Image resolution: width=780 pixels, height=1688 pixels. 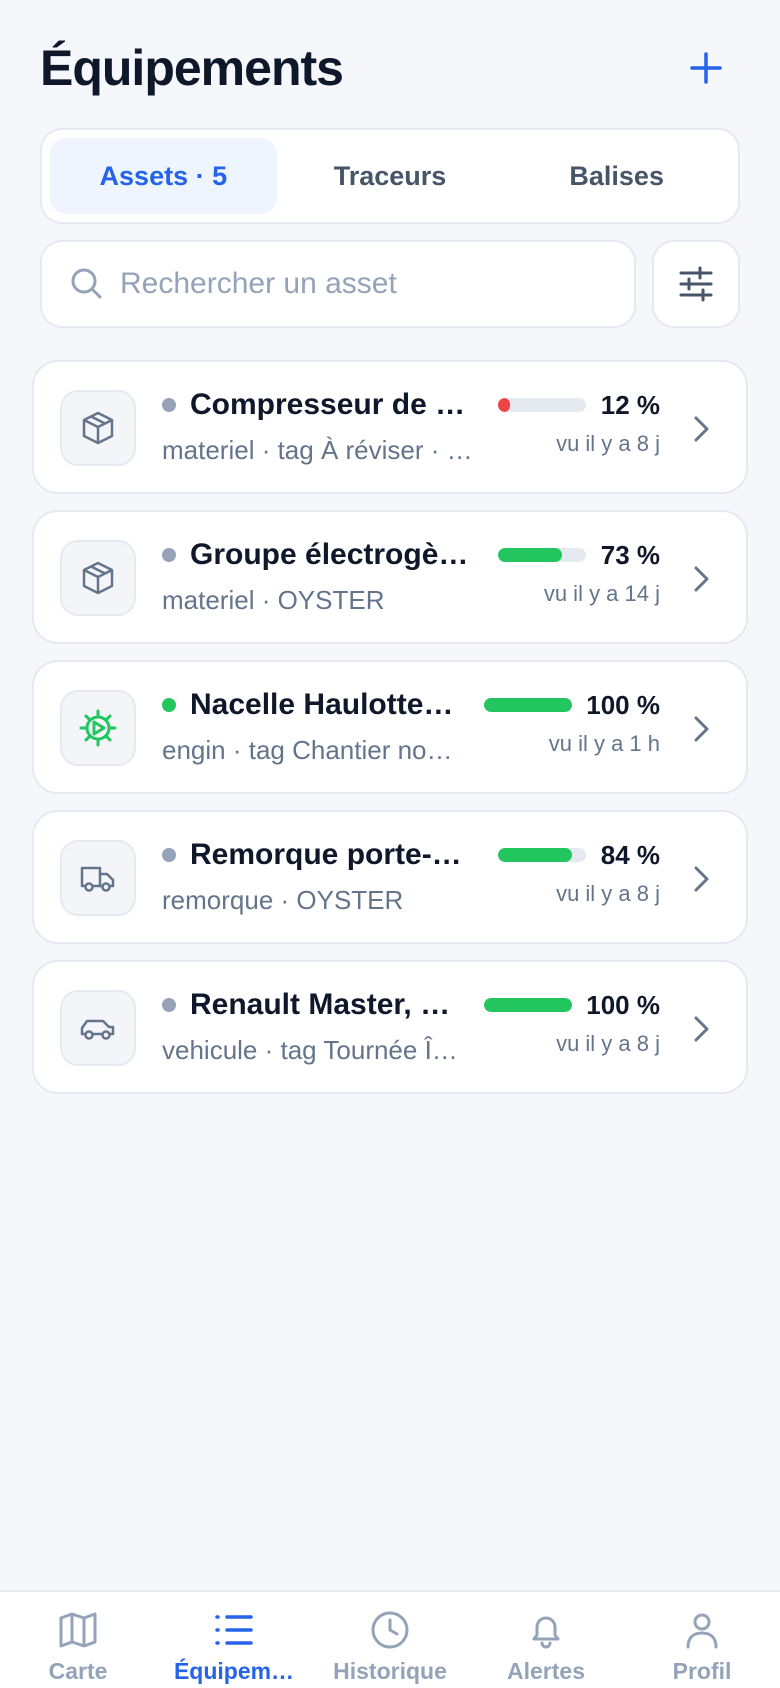 I want to click on nav-label: Alertes, so click(x=546, y=1671).